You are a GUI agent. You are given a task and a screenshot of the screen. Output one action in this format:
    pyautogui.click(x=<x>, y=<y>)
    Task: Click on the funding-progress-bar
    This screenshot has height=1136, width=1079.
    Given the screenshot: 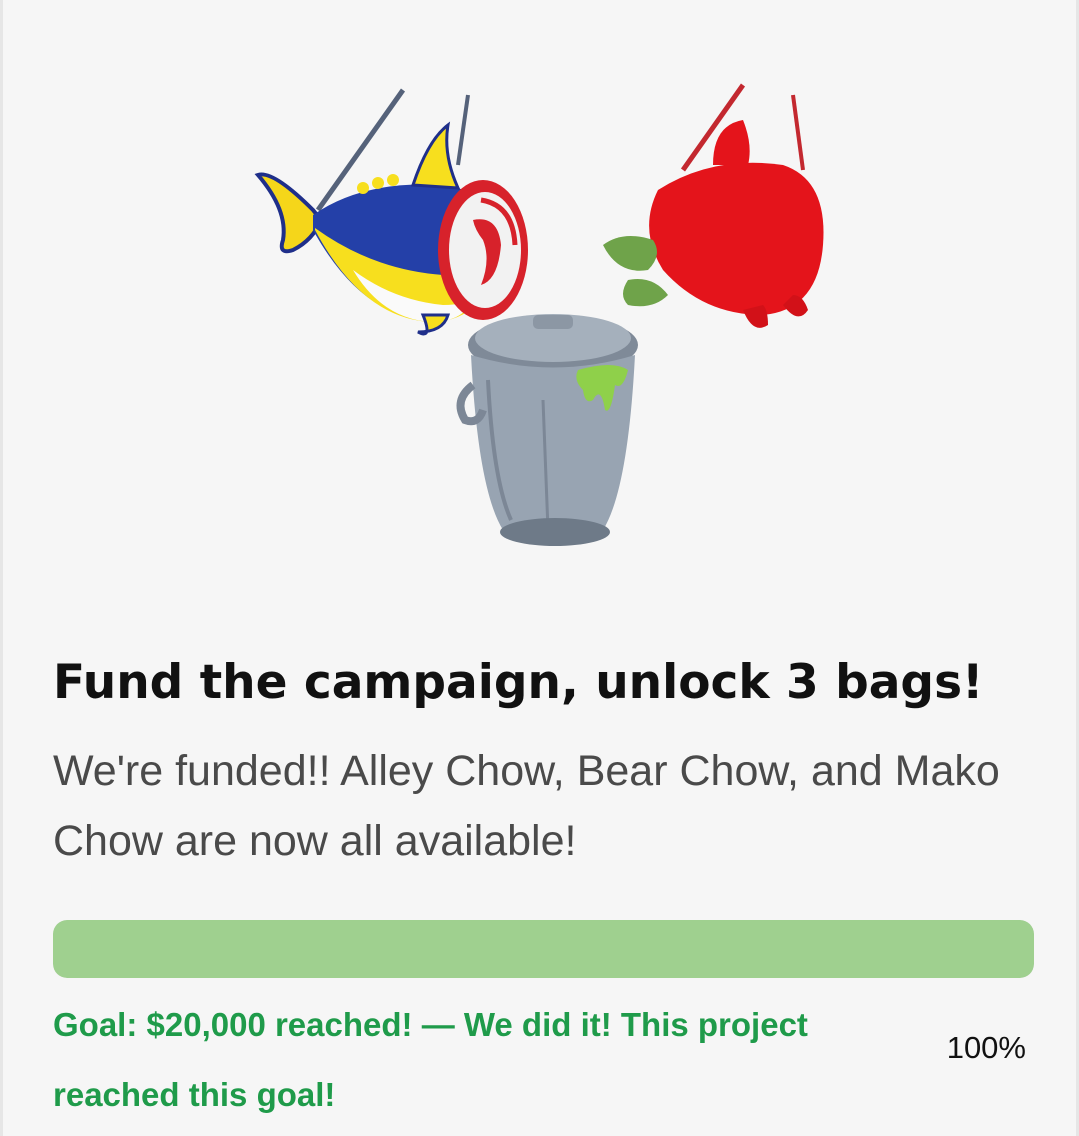 What is the action you would take?
    pyautogui.click(x=543, y=949)
    